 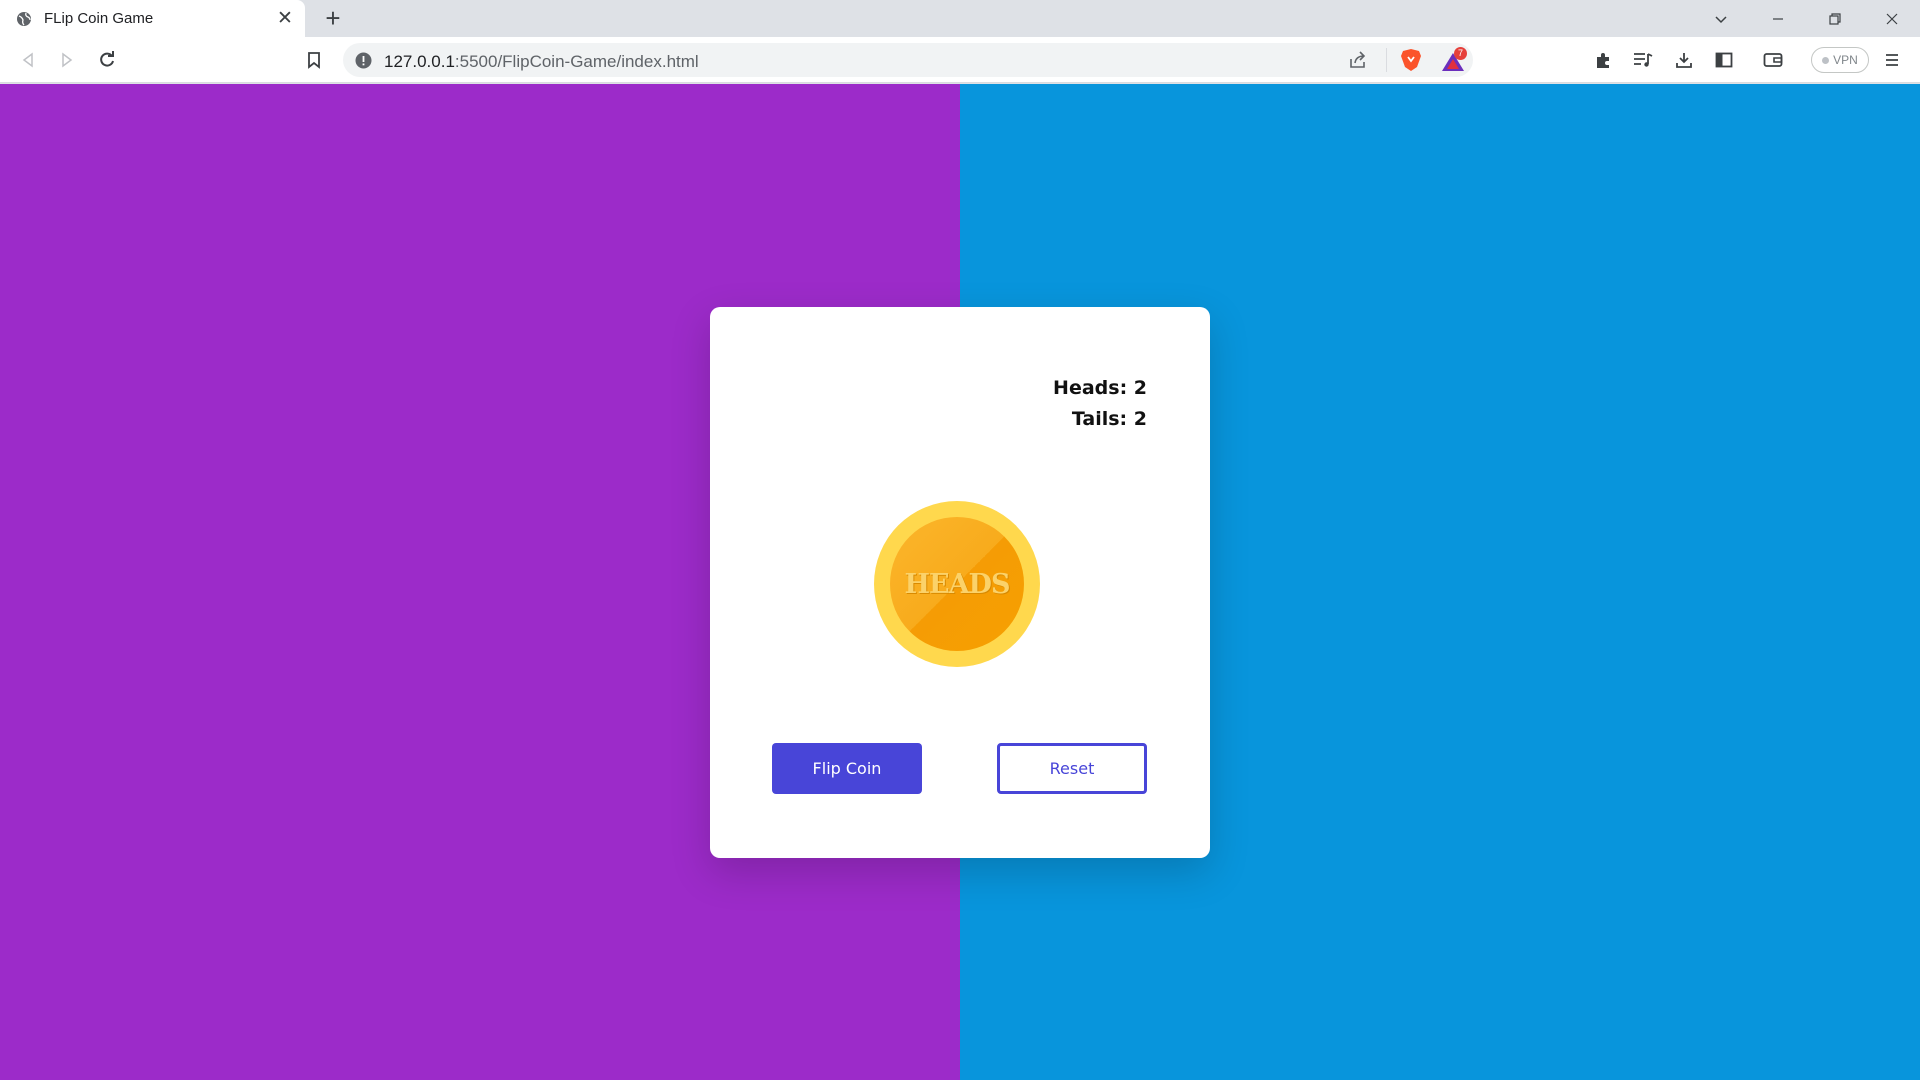 I want to click on vpn-label: VPN, so click(x=1845, y=60).